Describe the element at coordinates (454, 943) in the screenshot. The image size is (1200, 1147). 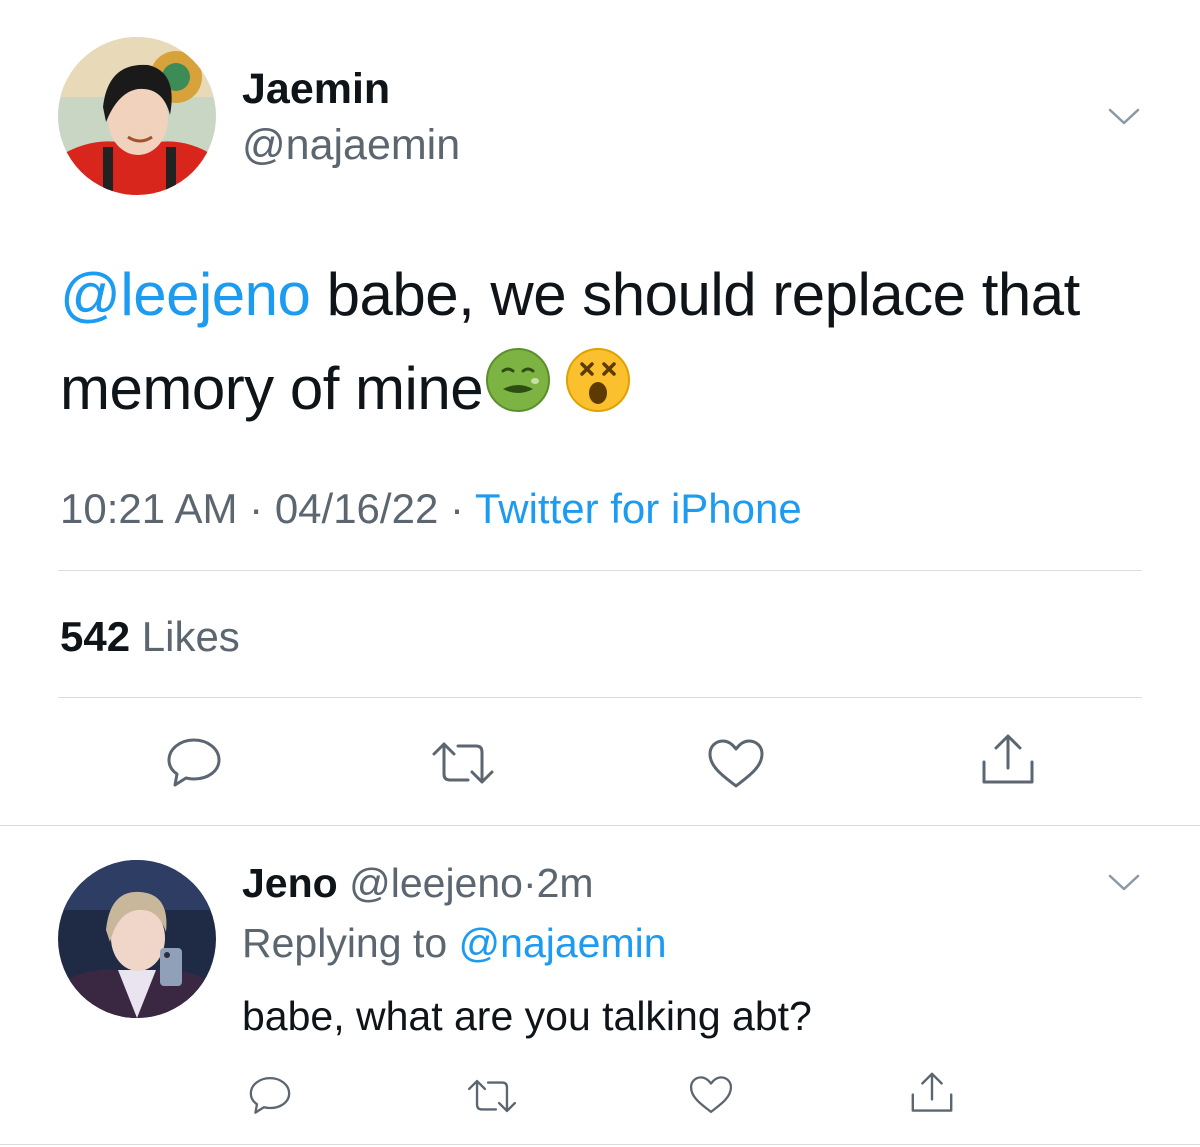
I see `replying-to: Replying to @najaemin` at that location.